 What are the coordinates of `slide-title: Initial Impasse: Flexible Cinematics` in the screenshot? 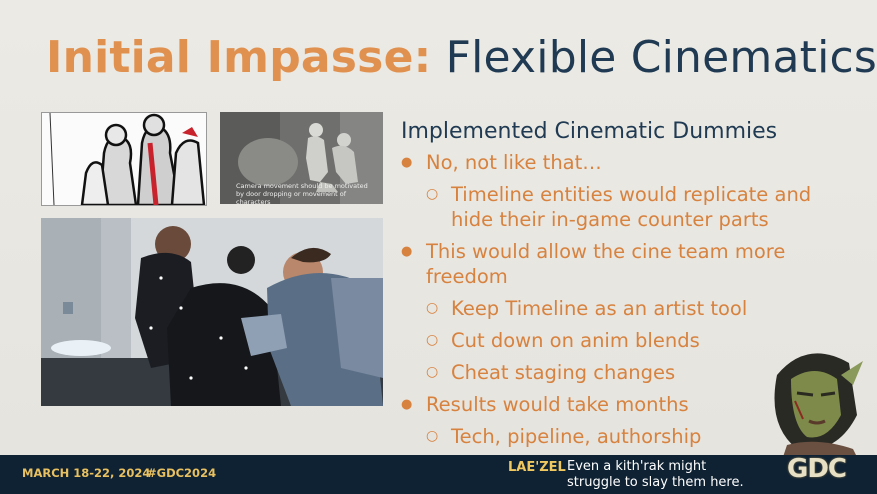 It's located at (461, 57).